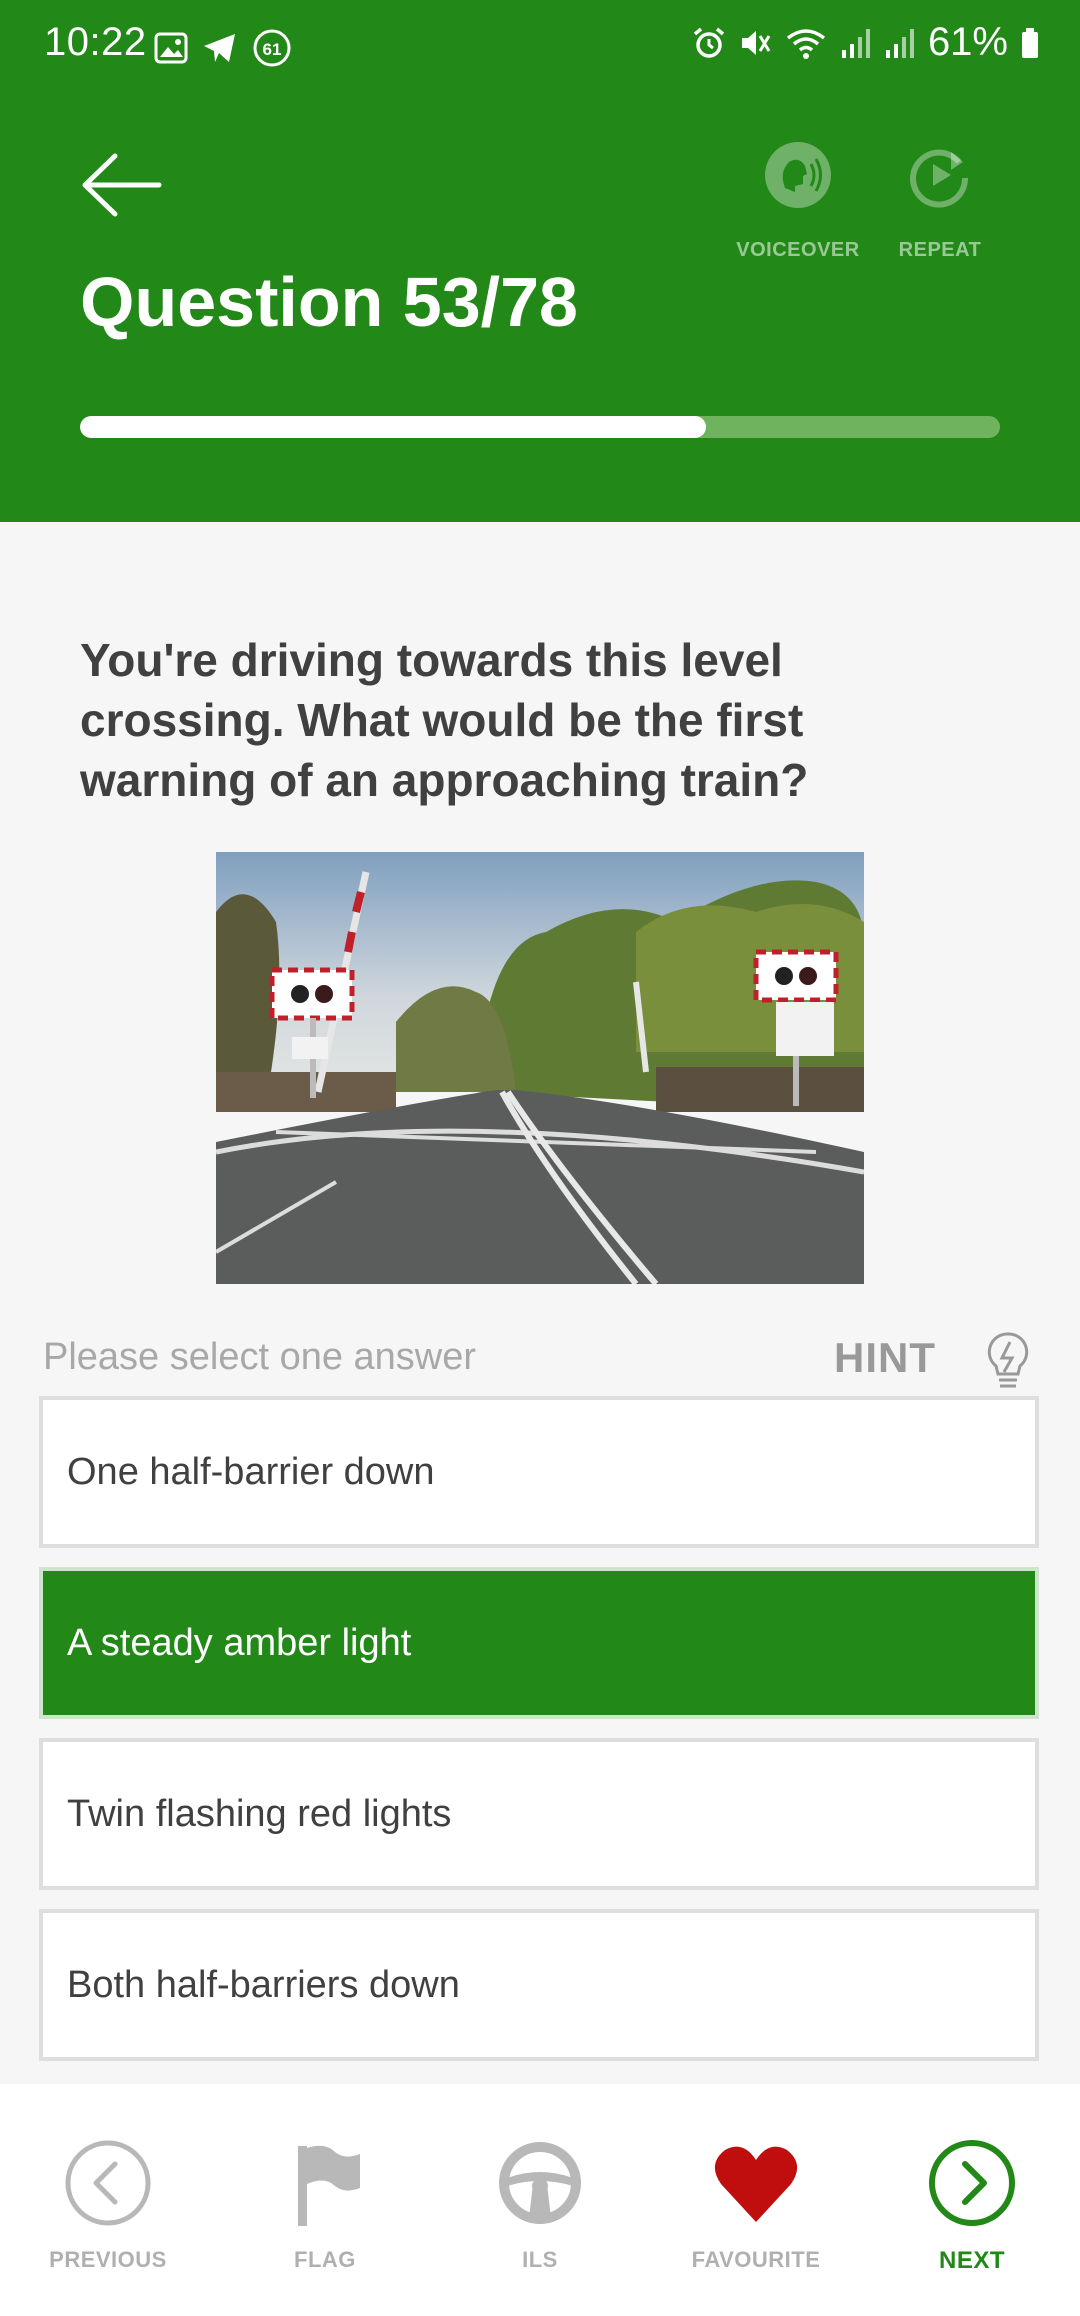 The image size is (1080, 2316). I want to click on status-notification-icons: 61, so click(223, 48).